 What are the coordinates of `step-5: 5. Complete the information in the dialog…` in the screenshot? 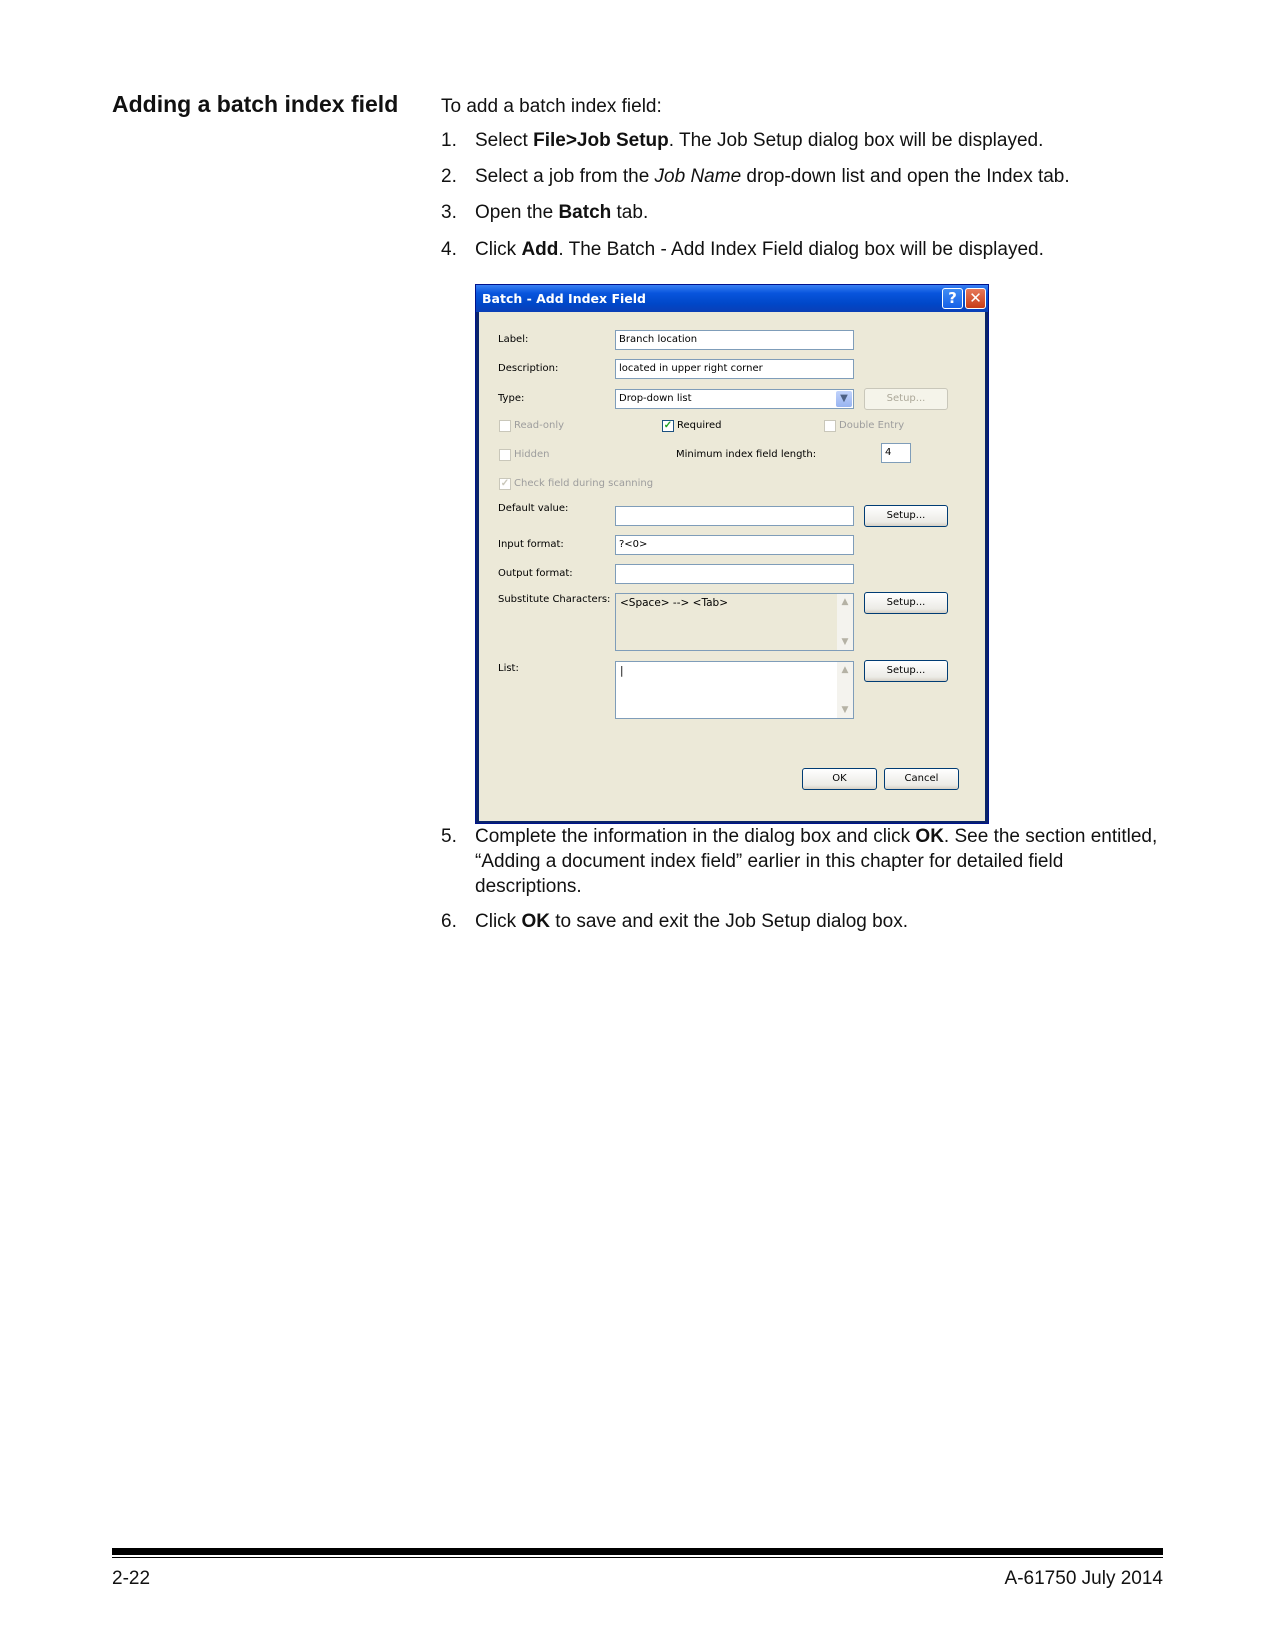 It's located at (801, 861).